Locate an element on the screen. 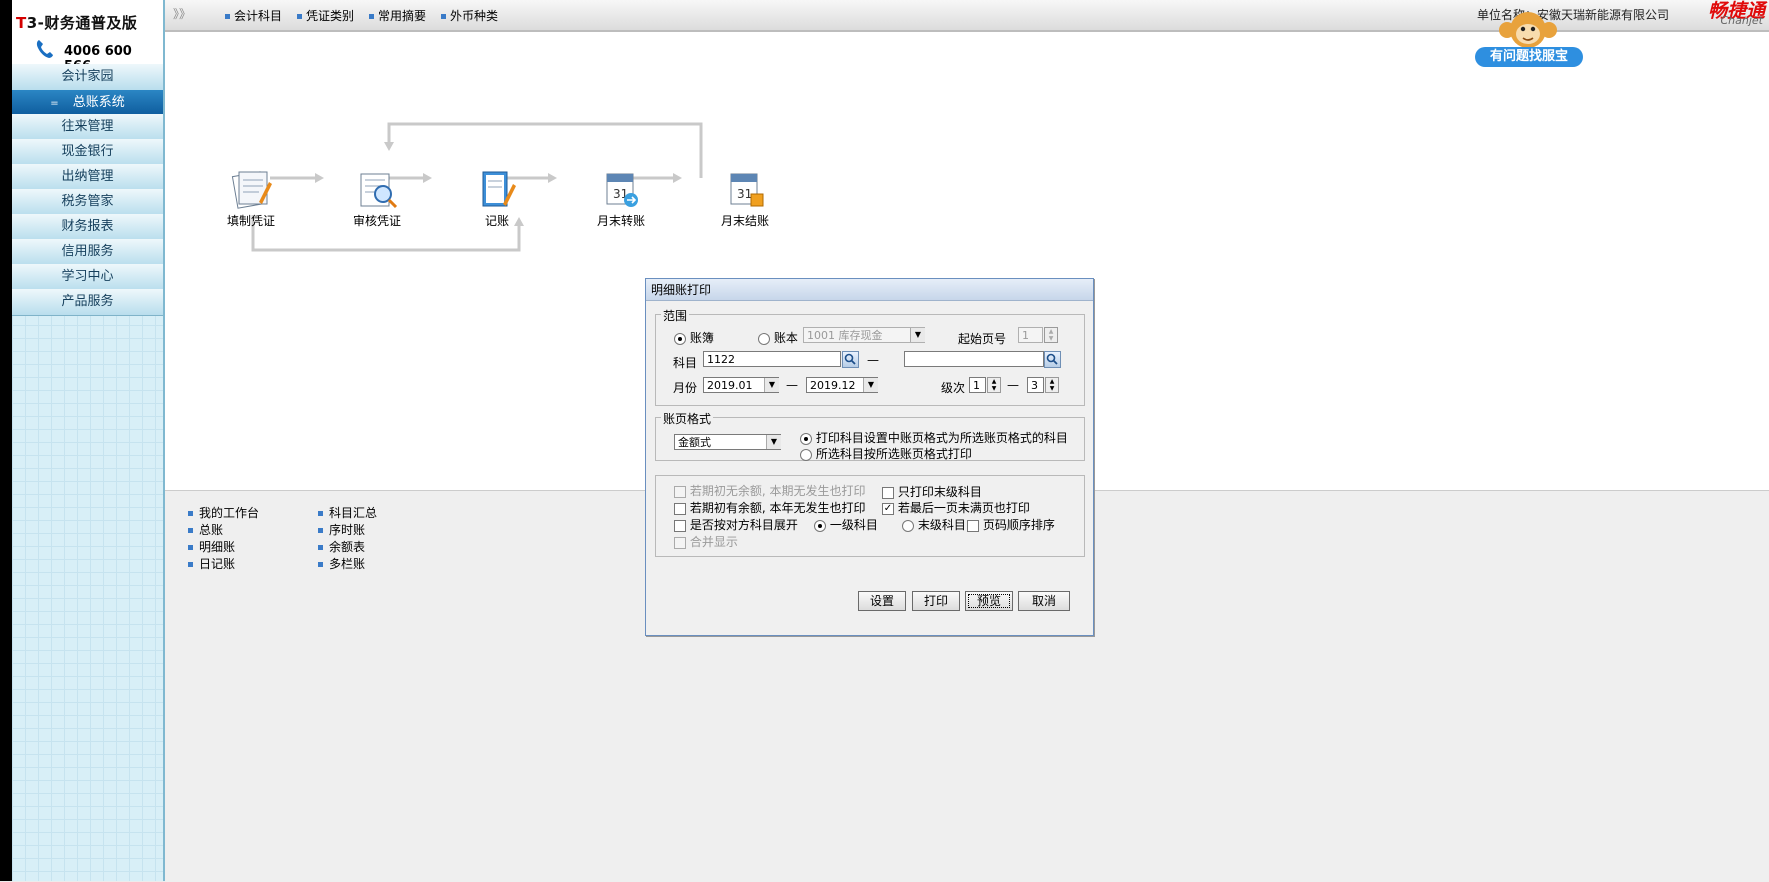 This screenshot has width=1769, height=882. level-from-input: 1 is located at coordinates (977, 385).